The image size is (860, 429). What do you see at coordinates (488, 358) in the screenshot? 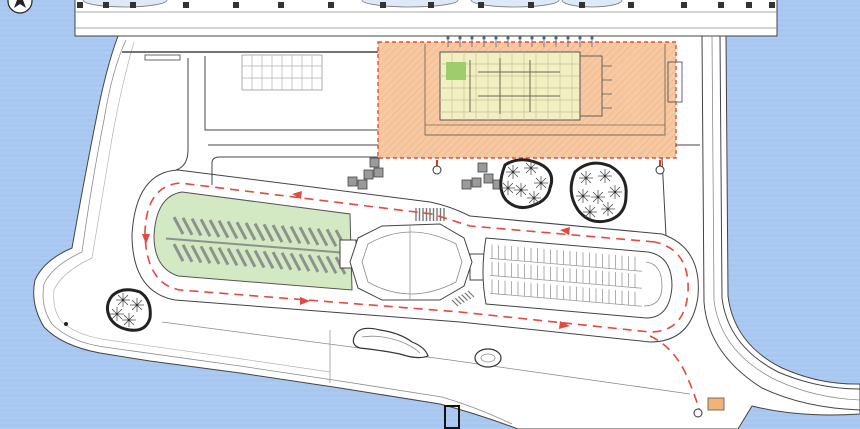
I see `planter` at bounding box center [488, 358].